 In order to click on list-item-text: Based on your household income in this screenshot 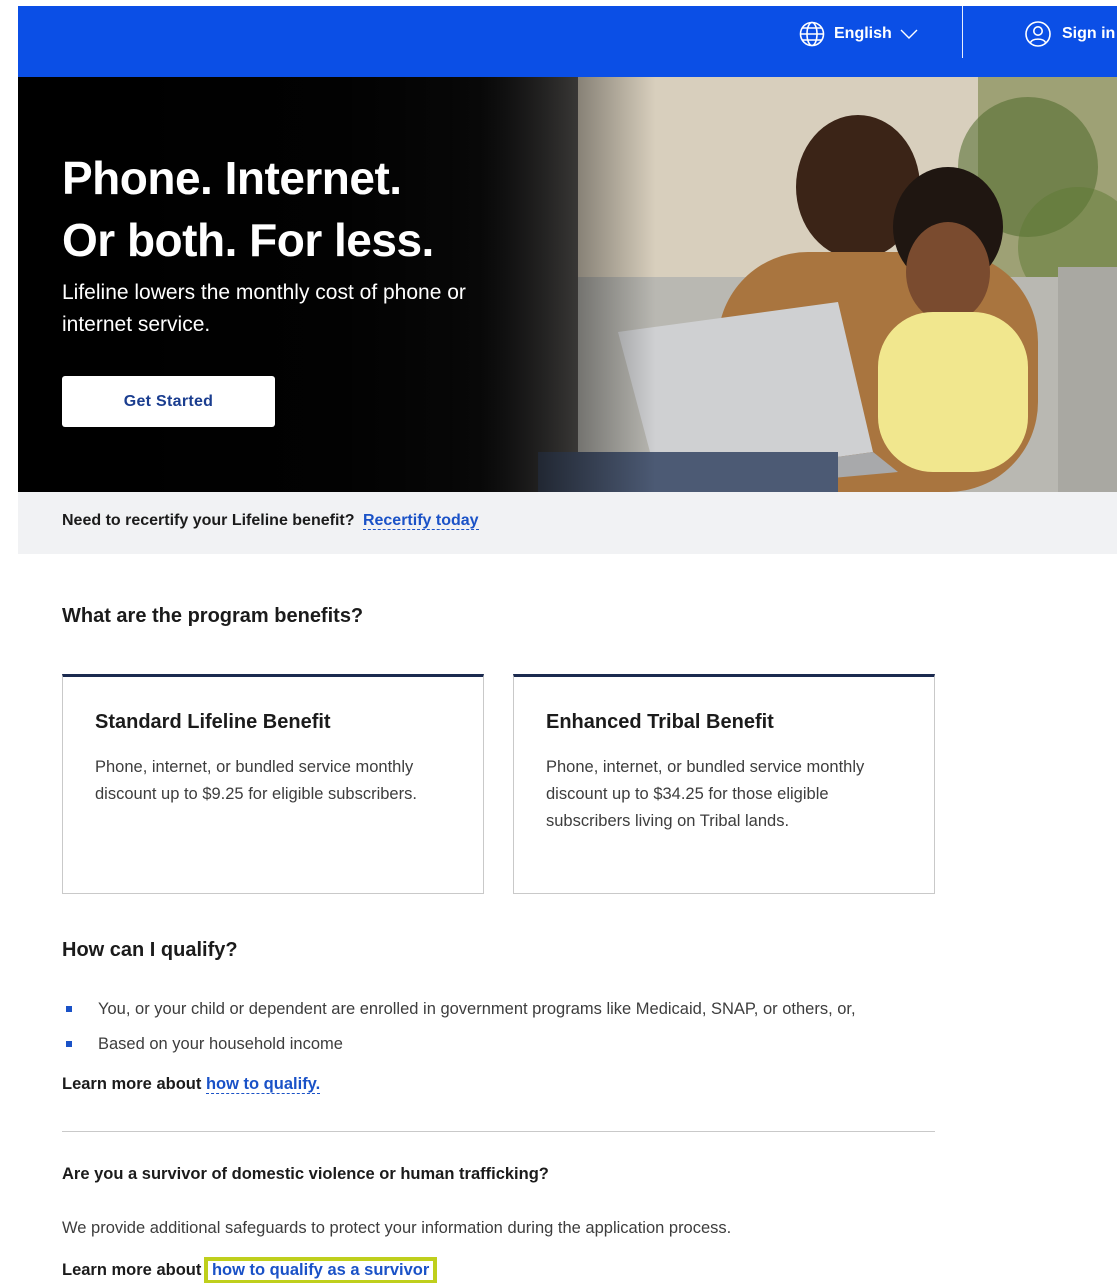, I will do `click(220, 1044)`.